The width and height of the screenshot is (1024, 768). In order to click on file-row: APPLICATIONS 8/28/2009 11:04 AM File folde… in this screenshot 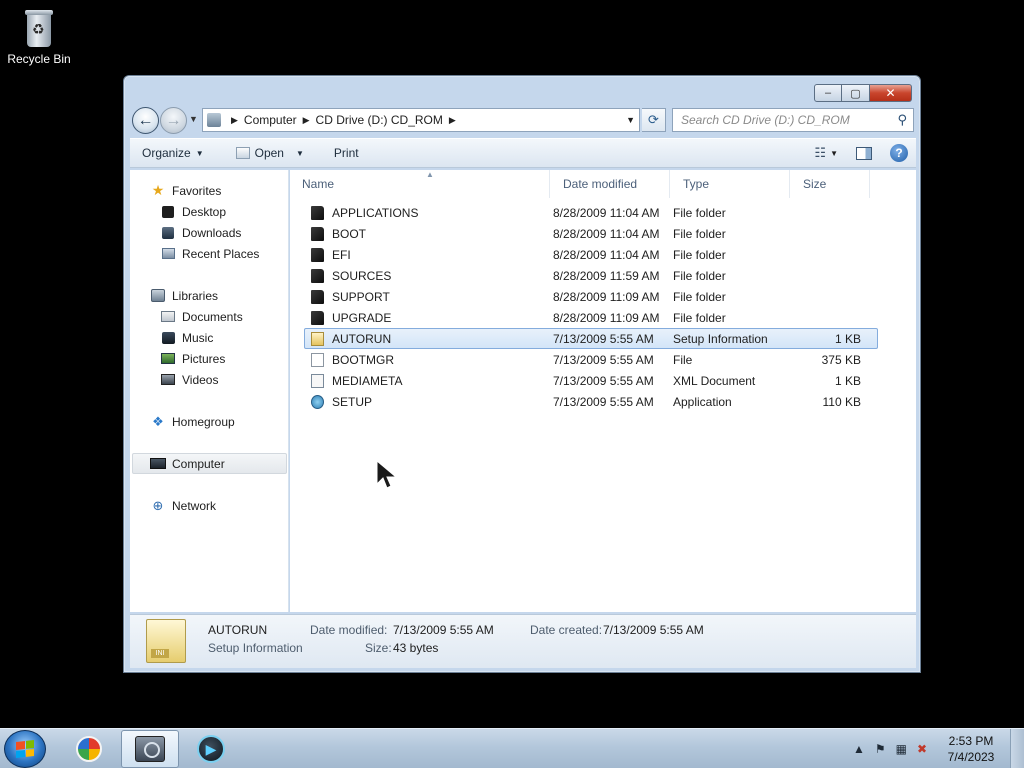, I will do `click(591, 212)`.